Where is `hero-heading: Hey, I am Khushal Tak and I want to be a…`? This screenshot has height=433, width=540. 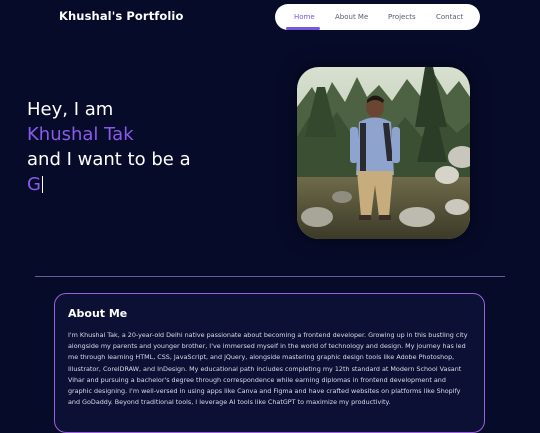 hero-heading: Hey, I am Khushal Tak and I want to be a… is located at coordinates (109, 147).